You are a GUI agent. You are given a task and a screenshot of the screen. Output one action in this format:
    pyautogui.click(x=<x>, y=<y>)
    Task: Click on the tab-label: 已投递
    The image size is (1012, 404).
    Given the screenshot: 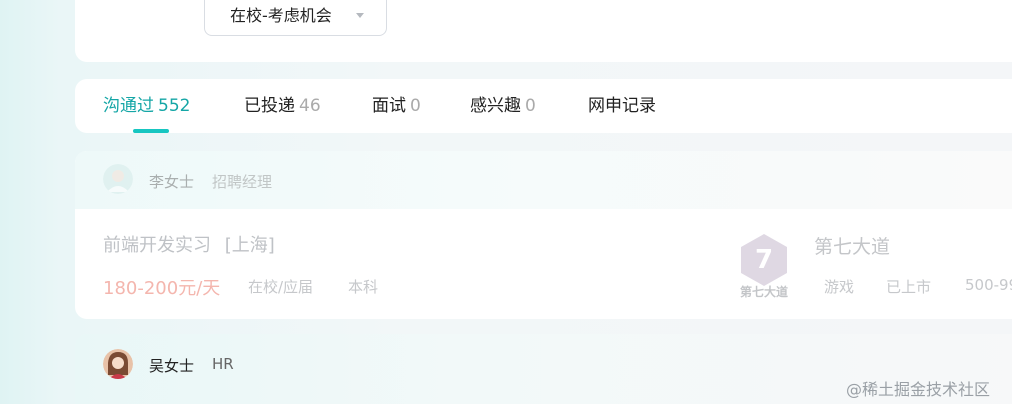 What is the action you would take?
    pyautogui.click(x=269, y=106)
    